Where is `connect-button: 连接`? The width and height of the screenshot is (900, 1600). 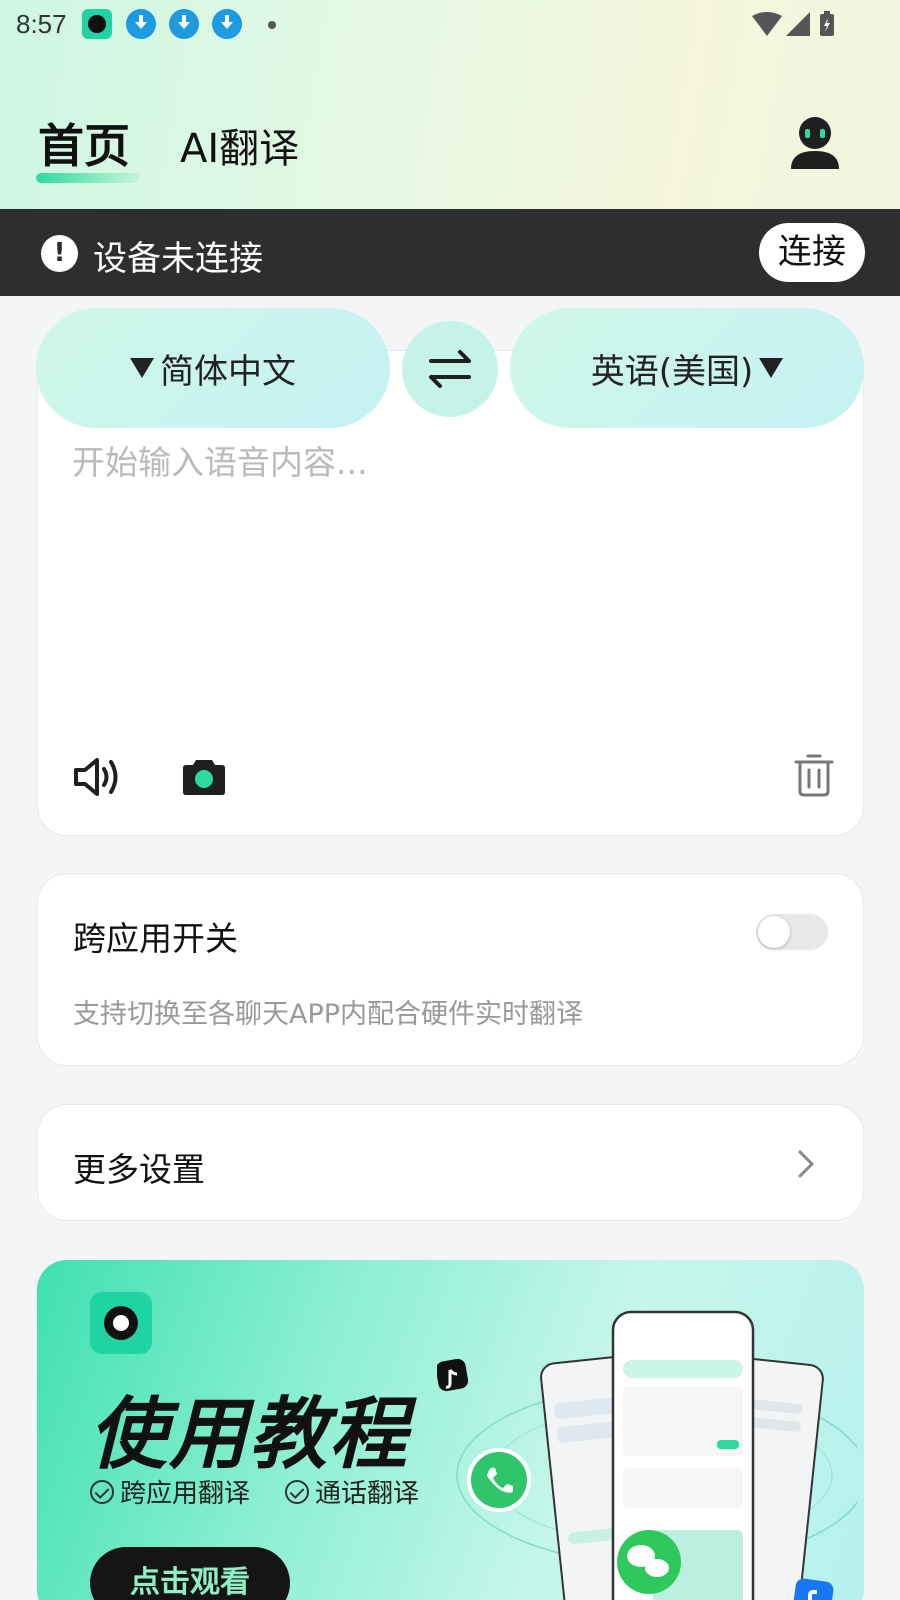 connect-button: 连接 is located at coordinates (812, 252).